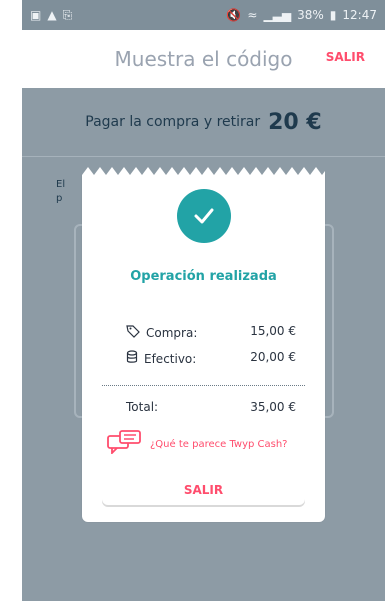 Image resolution: width=385 pixels, height=601 pixels. Describe the element at coordinates (310, 15) in the screenshot. I see `battery-percent: 38%` at that location.